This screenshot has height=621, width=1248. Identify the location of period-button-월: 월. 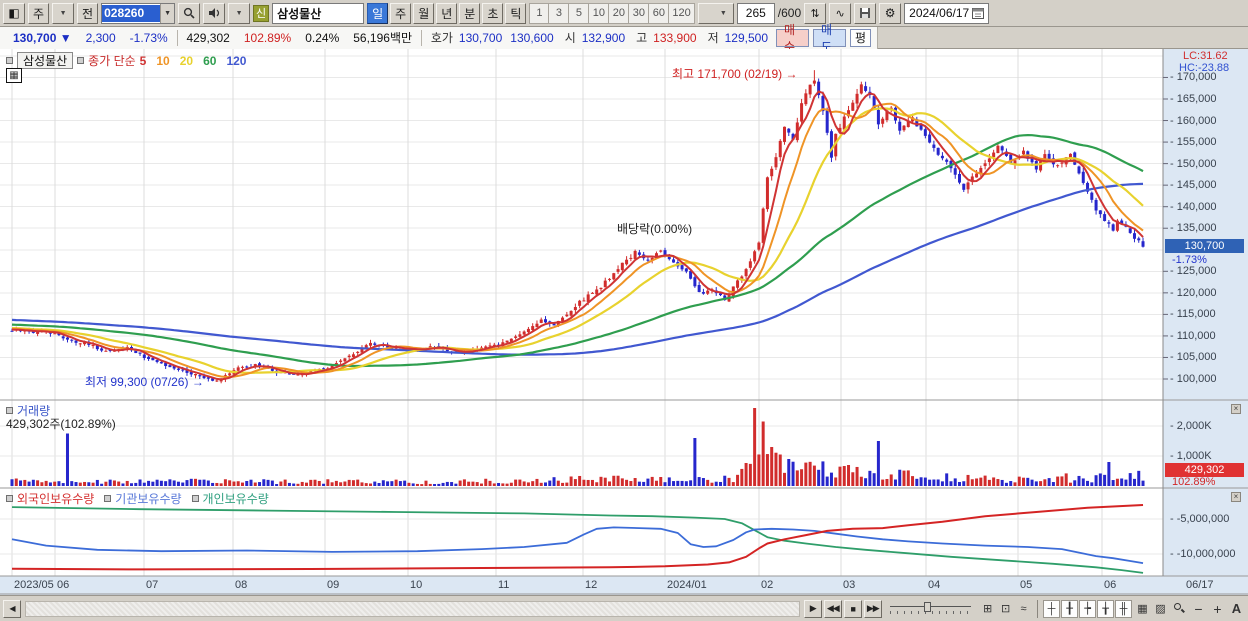
(424, 13).